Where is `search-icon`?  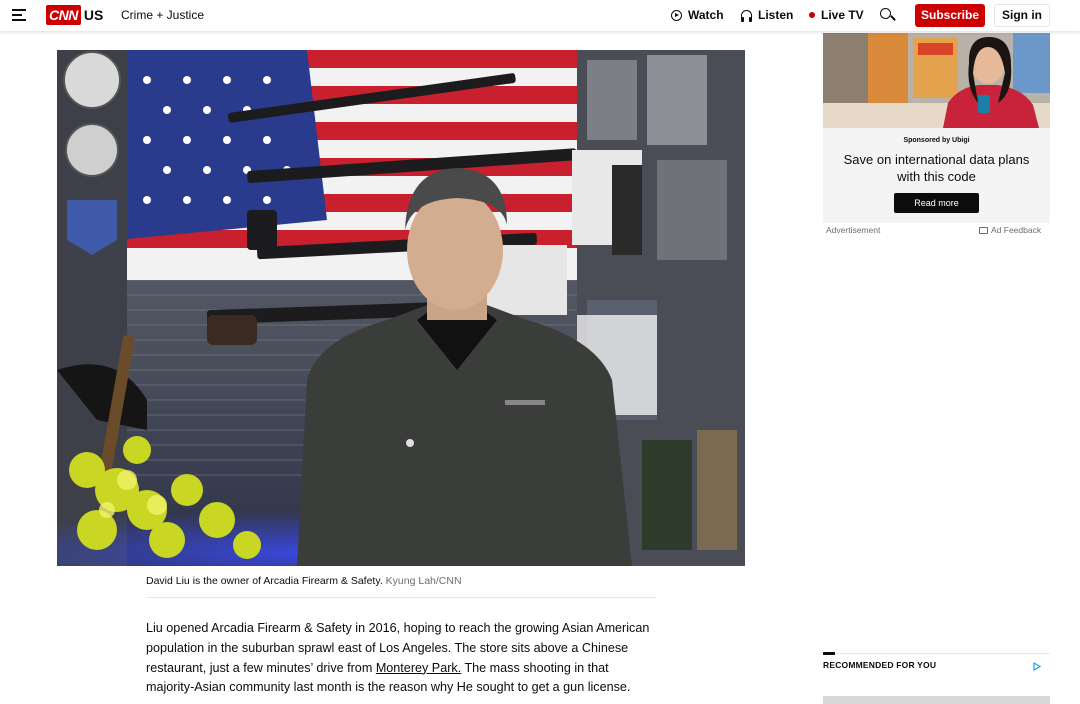
search-icon is located at coordinates (888, 15).